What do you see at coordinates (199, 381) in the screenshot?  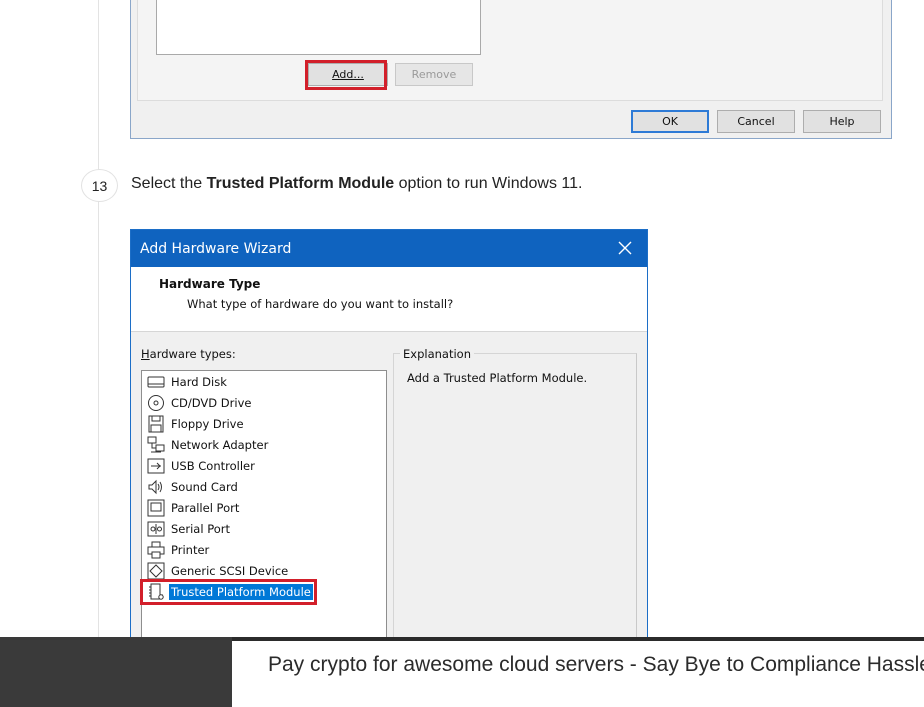 I see `list-item-label: Hard Disk` at bounding box center [199, 381].